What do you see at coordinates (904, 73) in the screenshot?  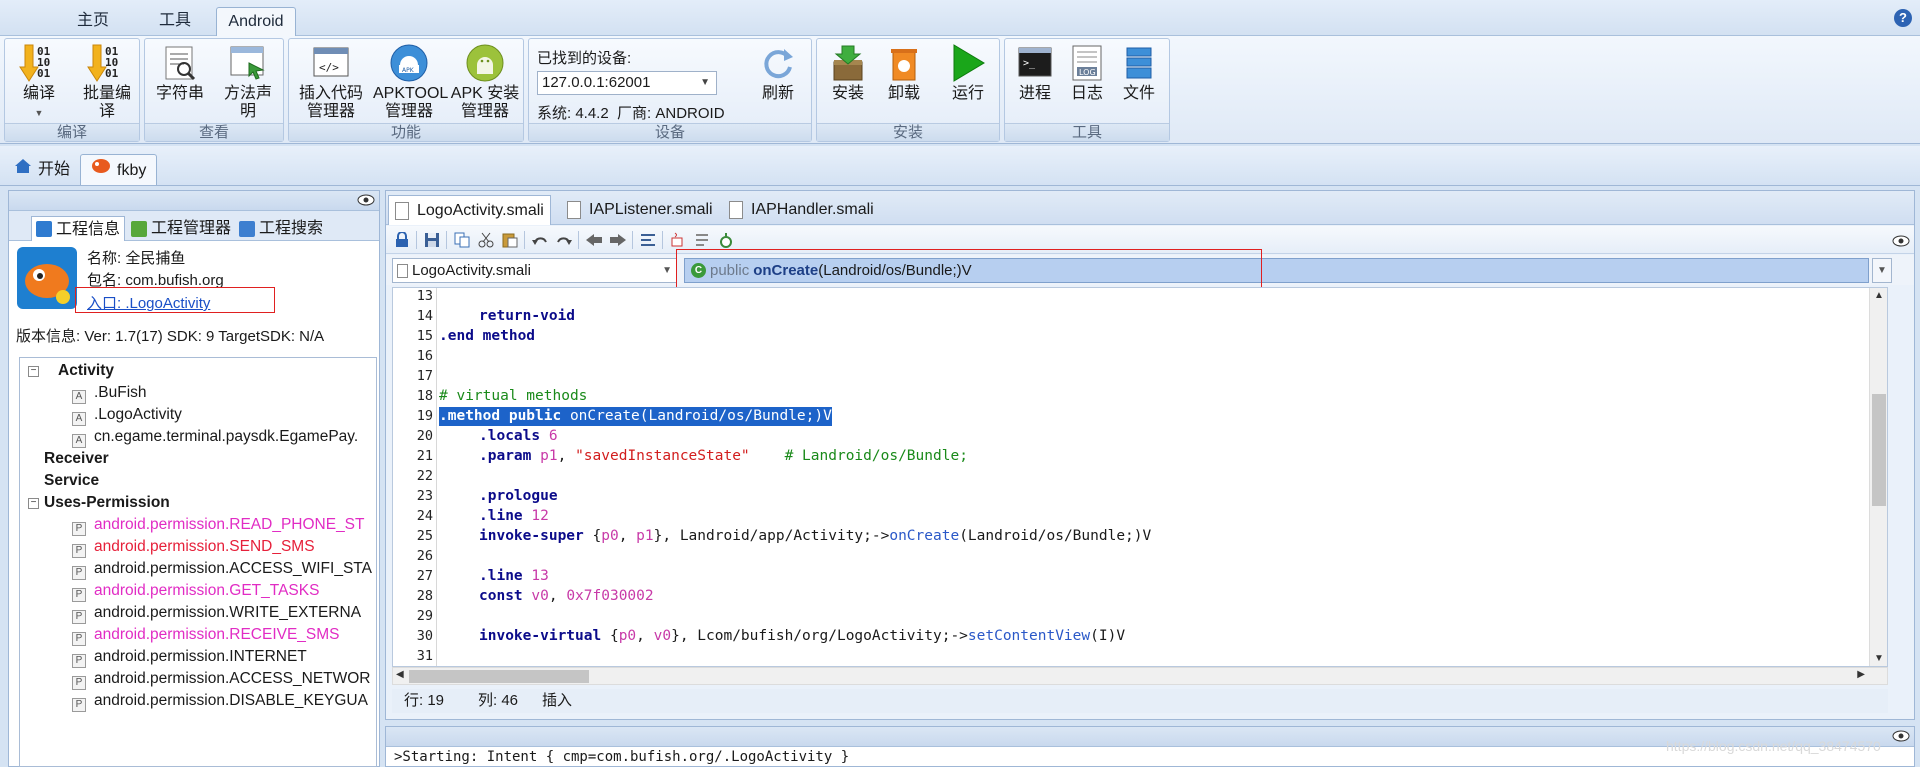 I see `uninstall-button: 卸载` at bounding box center [904, 73].